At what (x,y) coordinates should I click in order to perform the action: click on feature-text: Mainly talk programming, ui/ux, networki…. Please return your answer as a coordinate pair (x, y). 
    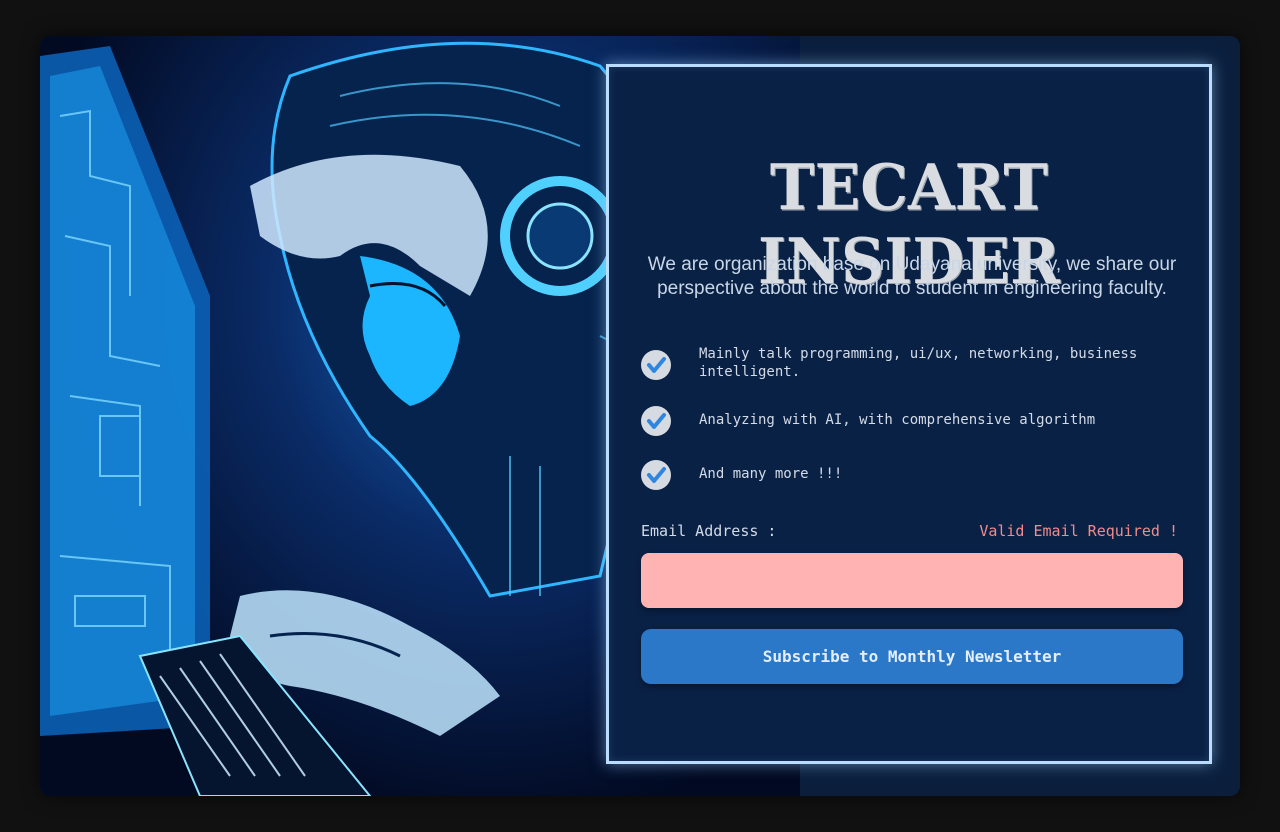
    Looking at the image, I should click on (918, 363).